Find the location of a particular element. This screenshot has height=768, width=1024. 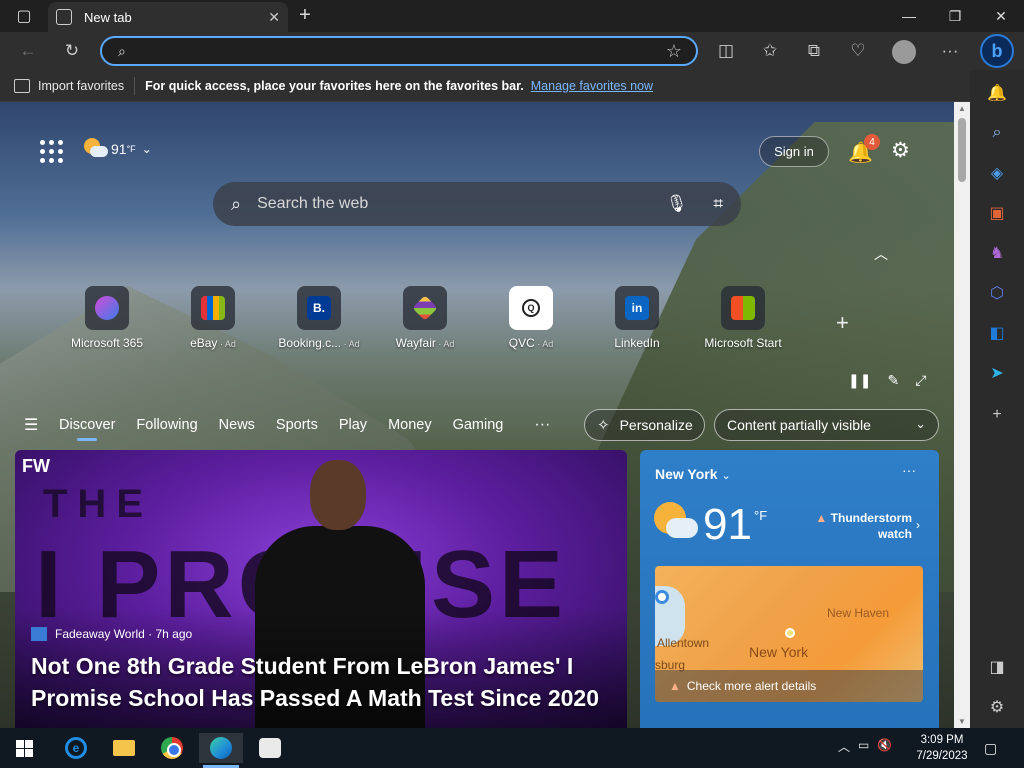

tab-play: Play is located at coordinates (353, 425).